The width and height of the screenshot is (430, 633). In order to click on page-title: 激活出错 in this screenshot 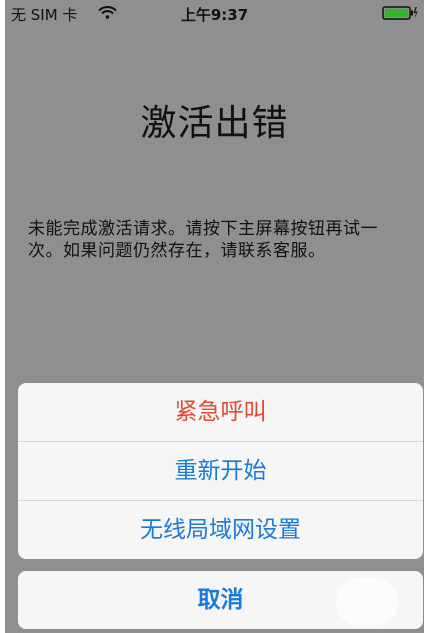, I will do `click(214, 123)`.